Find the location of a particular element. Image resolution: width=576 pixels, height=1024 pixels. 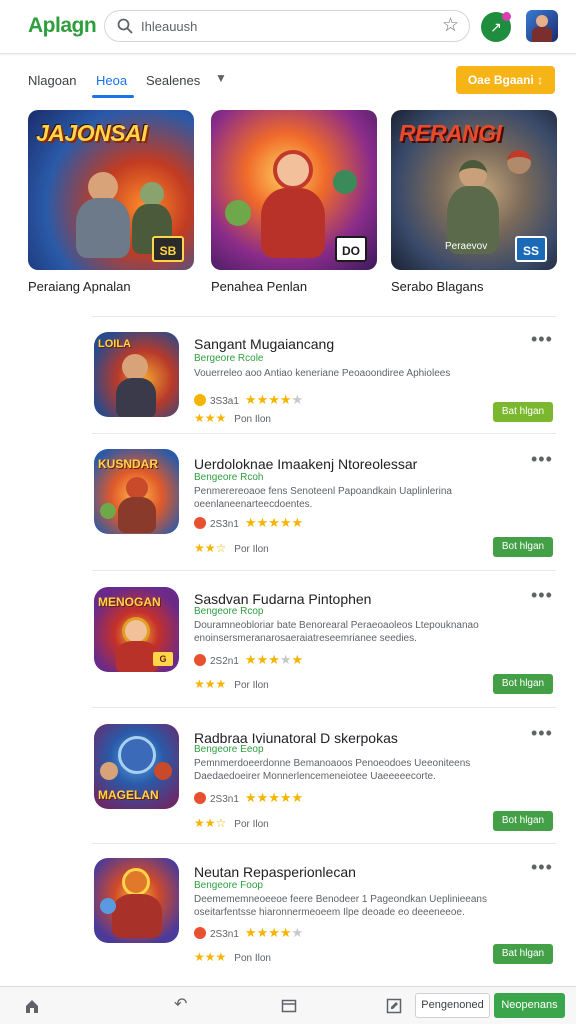

app-rating: 3S3a1 ★★★★★ is located at coordinates (248, 400).